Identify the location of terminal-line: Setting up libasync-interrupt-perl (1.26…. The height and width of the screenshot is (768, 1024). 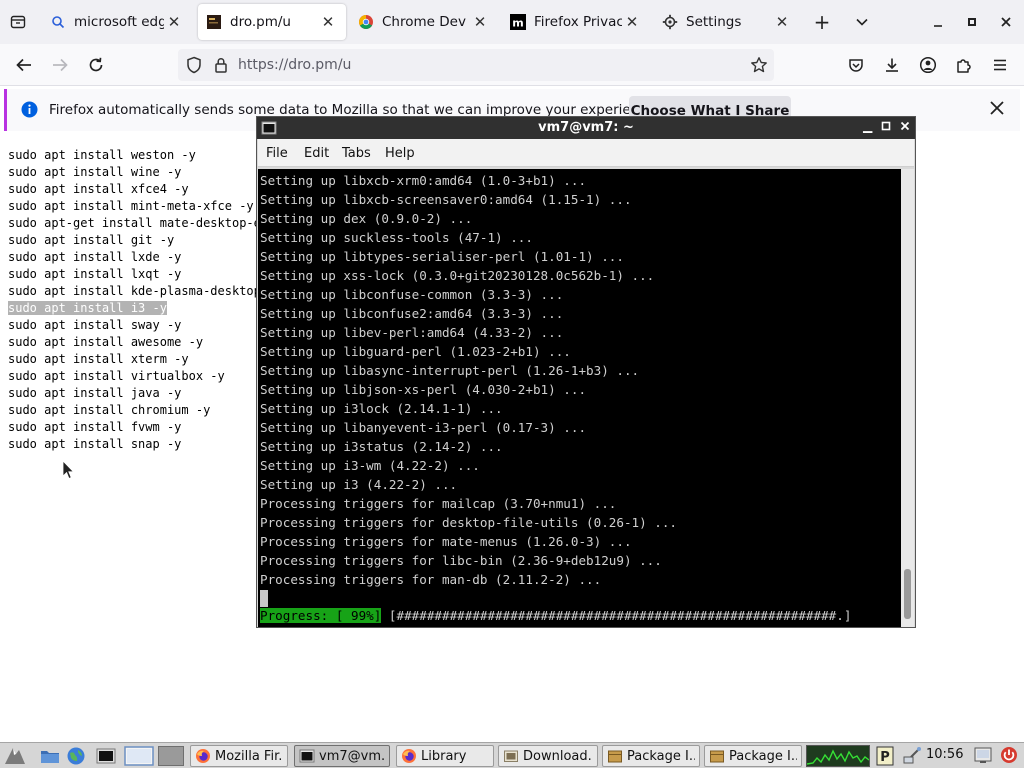
(450, 370).